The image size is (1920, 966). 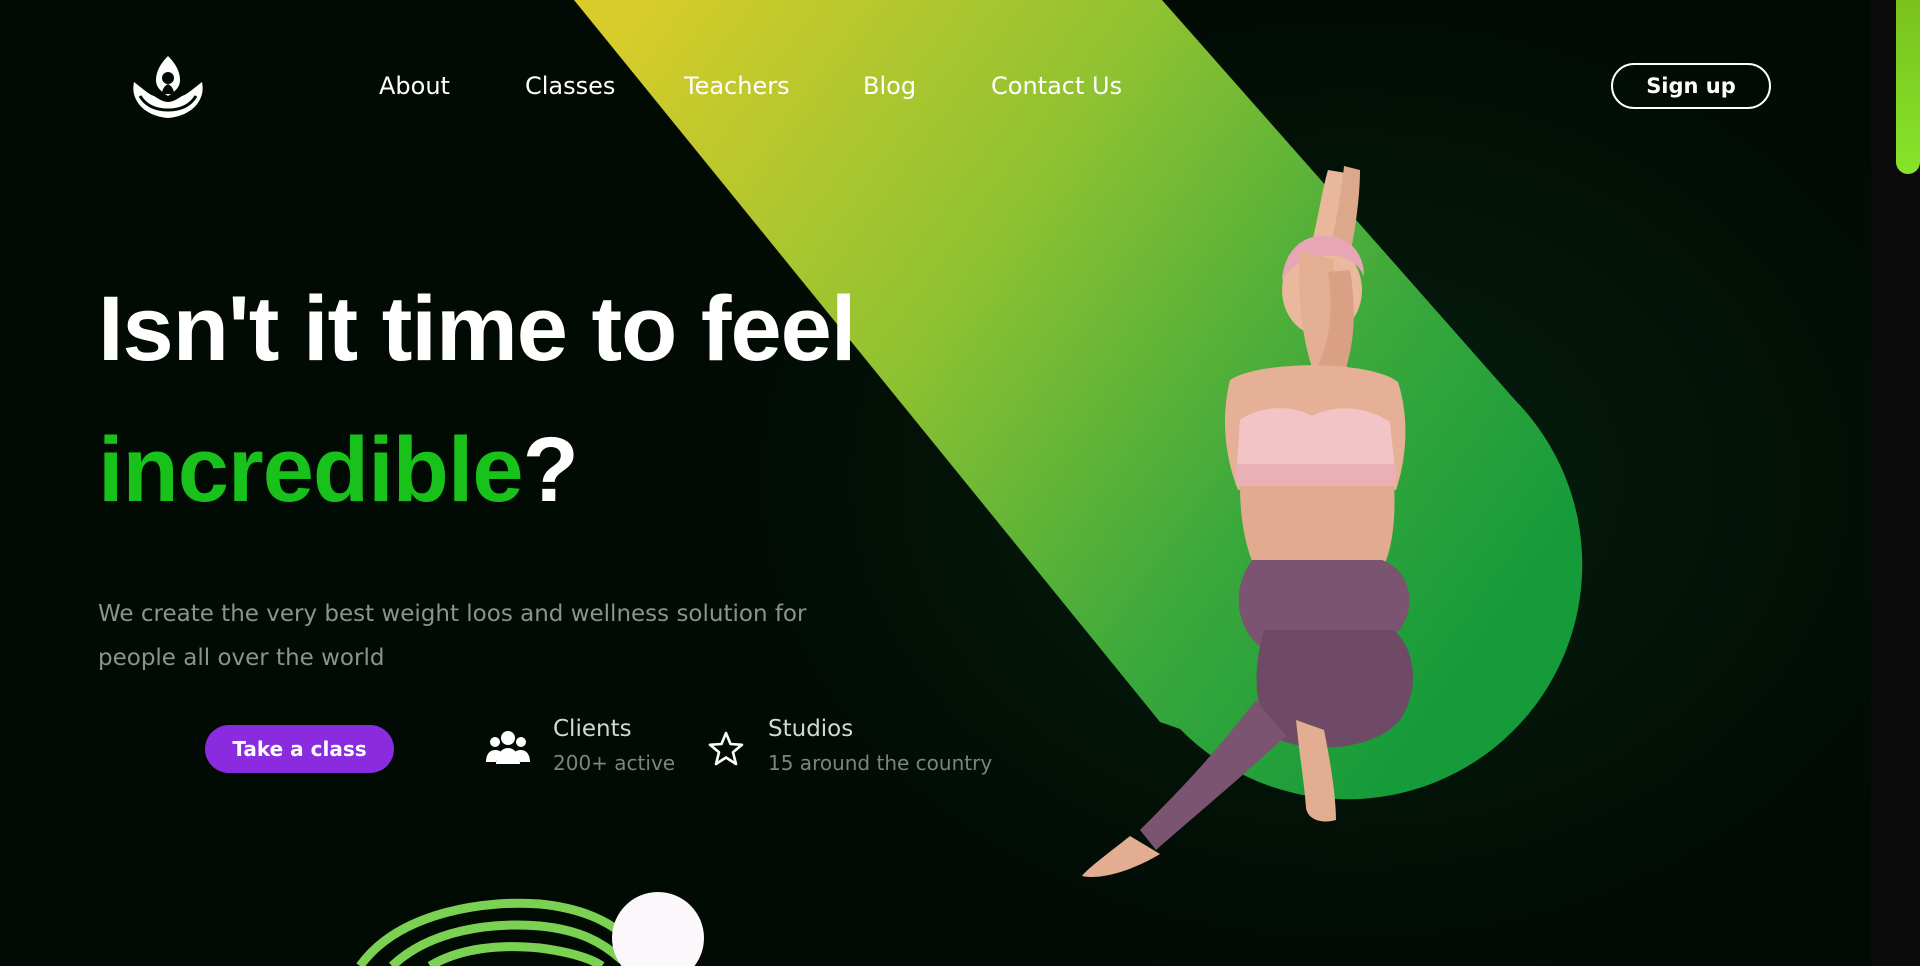 What do you see at coordinates (414, 86) in the screenshot?
I see `nav-about: About` at bounding box center [414, 86].